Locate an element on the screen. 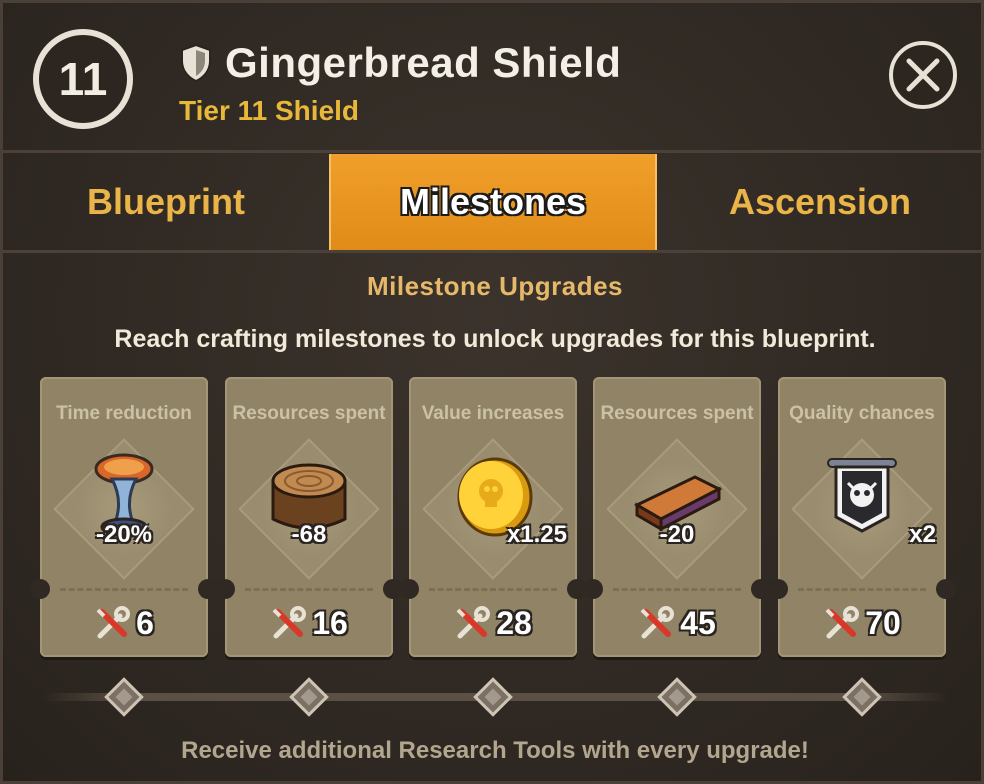 The width and height of the screenshot is (984, 784). tab-blueprint: Blueprint is located at coordinates (166, 202).